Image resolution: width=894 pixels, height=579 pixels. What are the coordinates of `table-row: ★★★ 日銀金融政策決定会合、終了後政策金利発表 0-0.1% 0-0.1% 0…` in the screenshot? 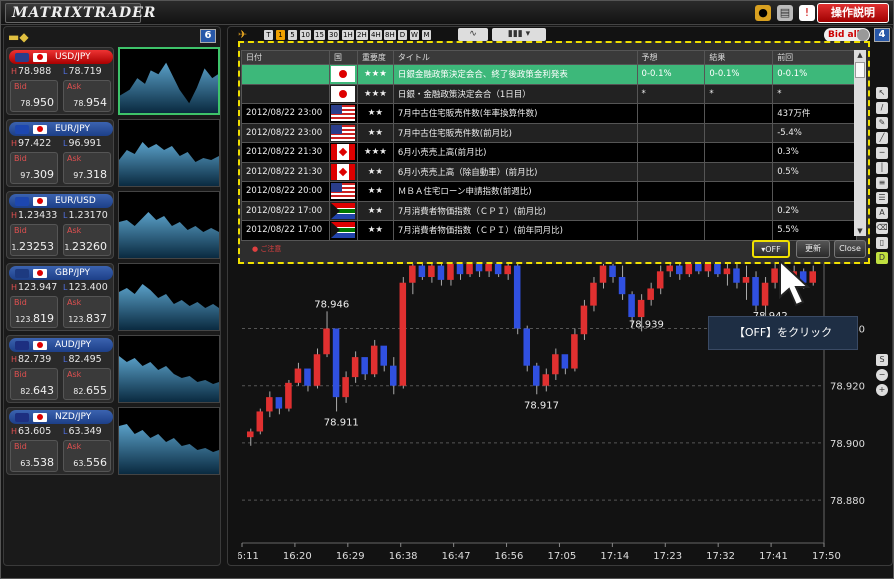 It's located at (549, 74).